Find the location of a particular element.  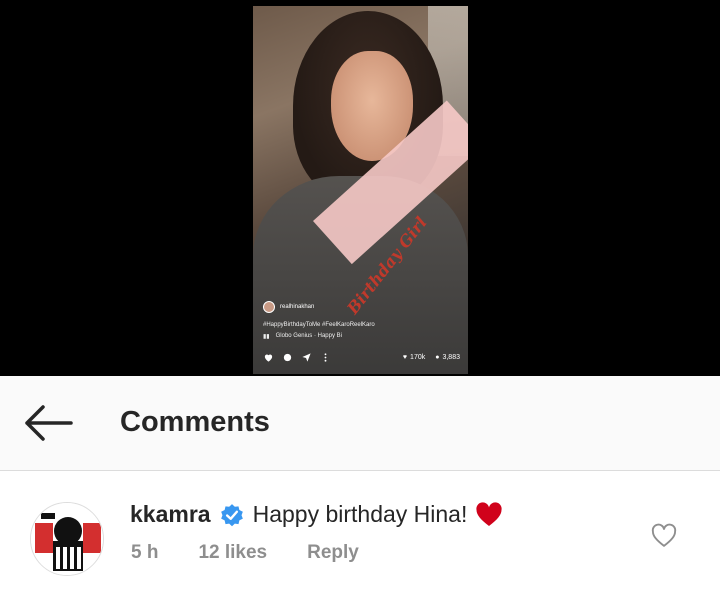

reel-comments-count: 3,883 is located at coordinates (451, 357).